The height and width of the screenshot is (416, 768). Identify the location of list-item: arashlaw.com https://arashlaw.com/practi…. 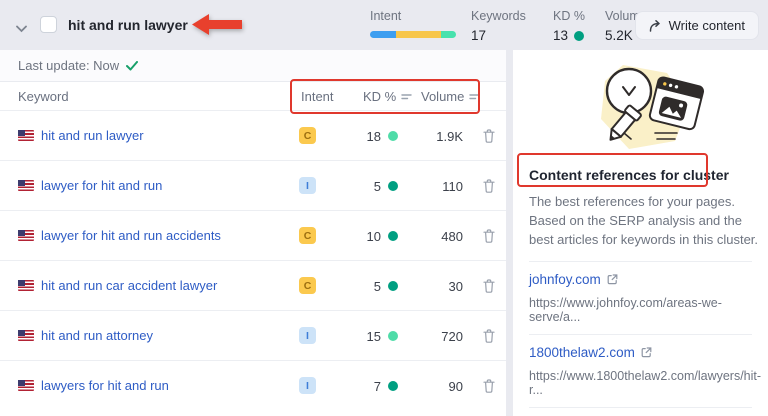
(640, 411).